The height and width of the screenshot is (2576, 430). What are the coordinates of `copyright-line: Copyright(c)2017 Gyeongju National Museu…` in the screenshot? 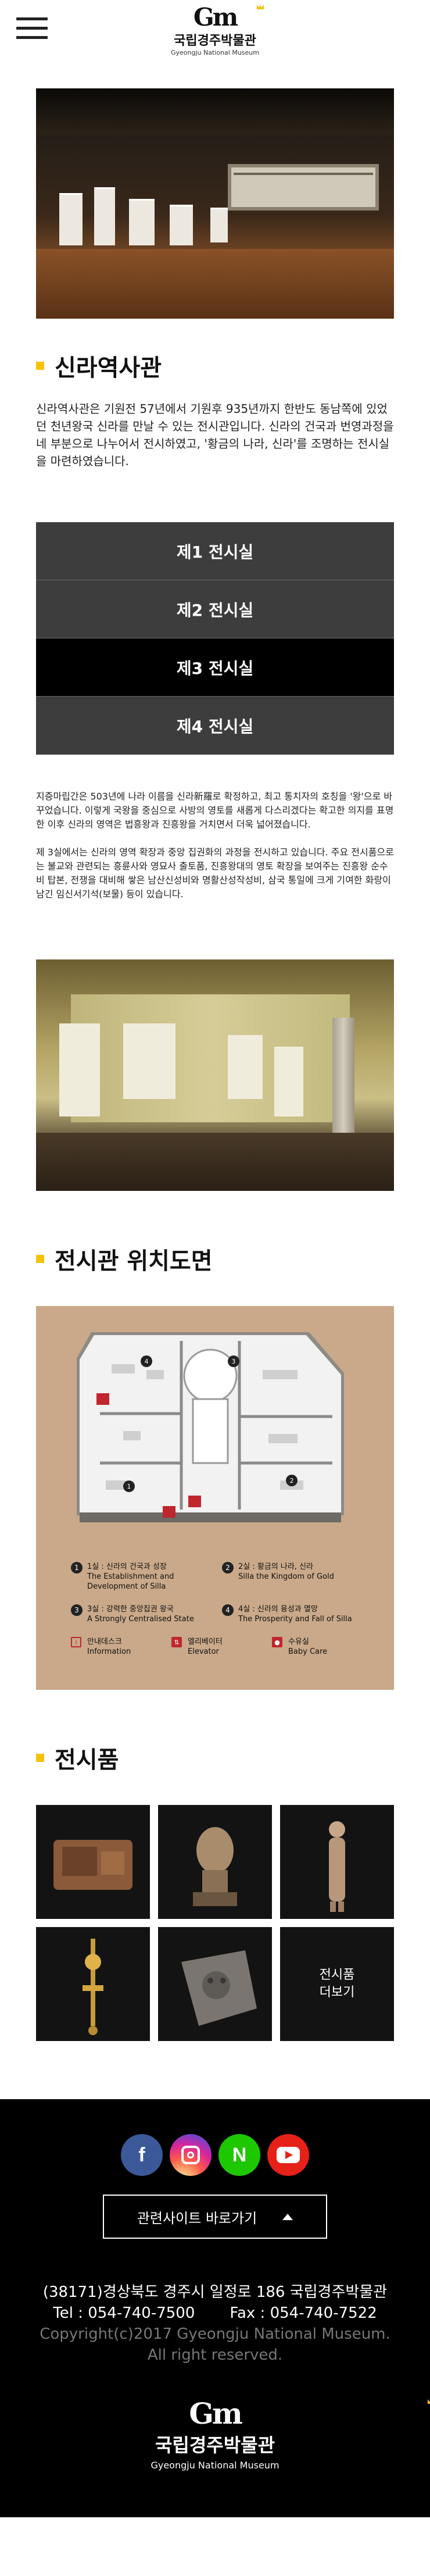 It's located at (215, 2334).